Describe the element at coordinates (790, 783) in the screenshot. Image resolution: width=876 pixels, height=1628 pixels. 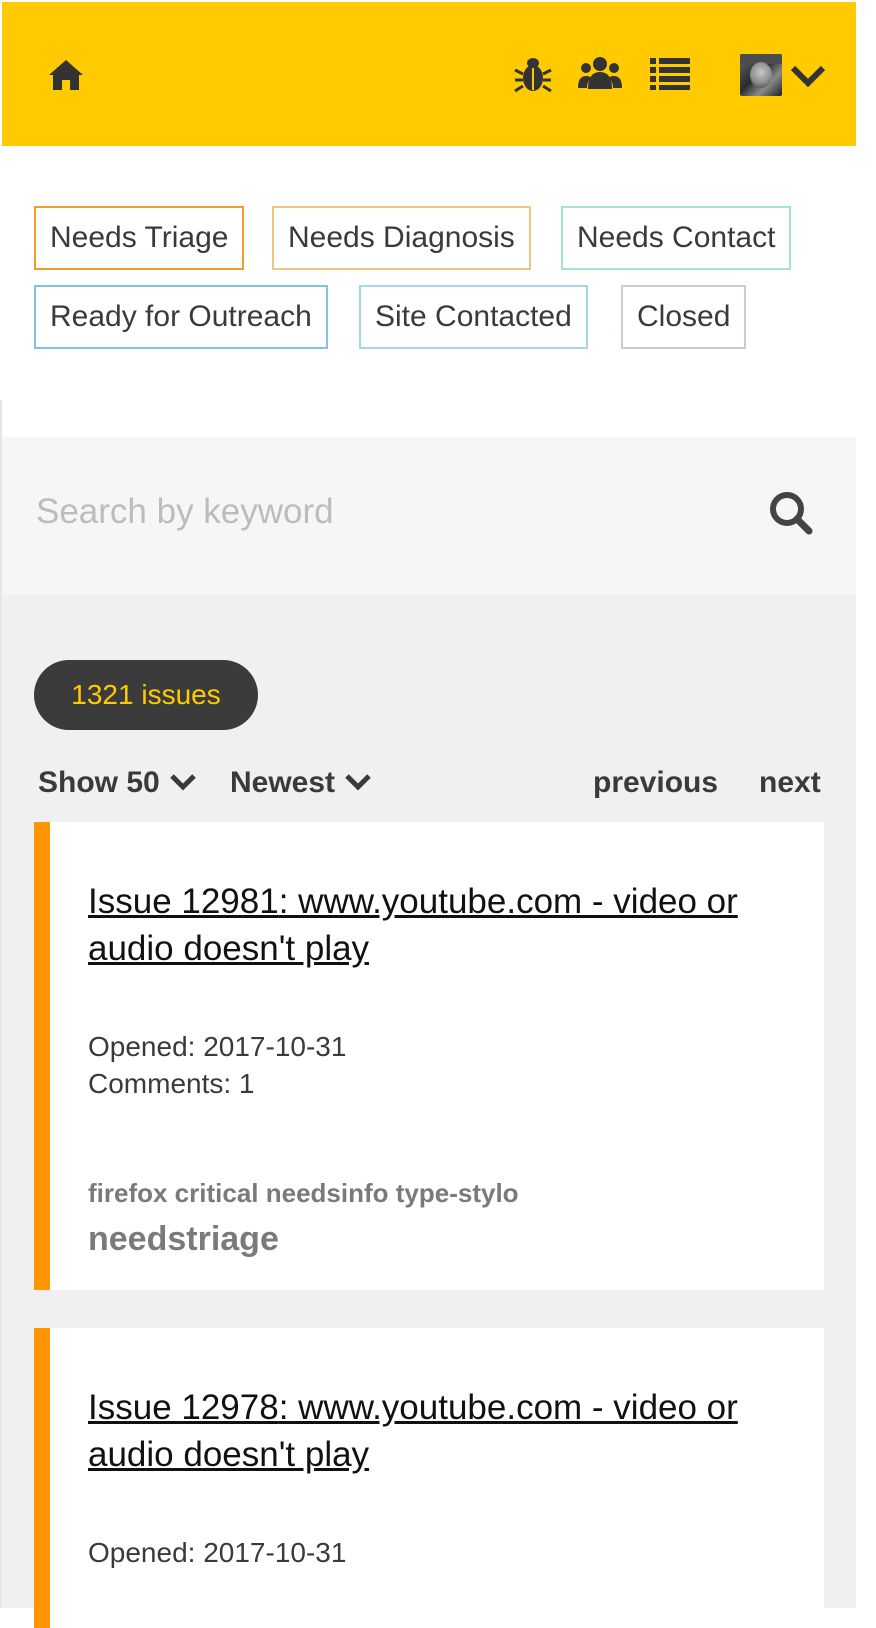
I see `next-page-link: next` at that location.